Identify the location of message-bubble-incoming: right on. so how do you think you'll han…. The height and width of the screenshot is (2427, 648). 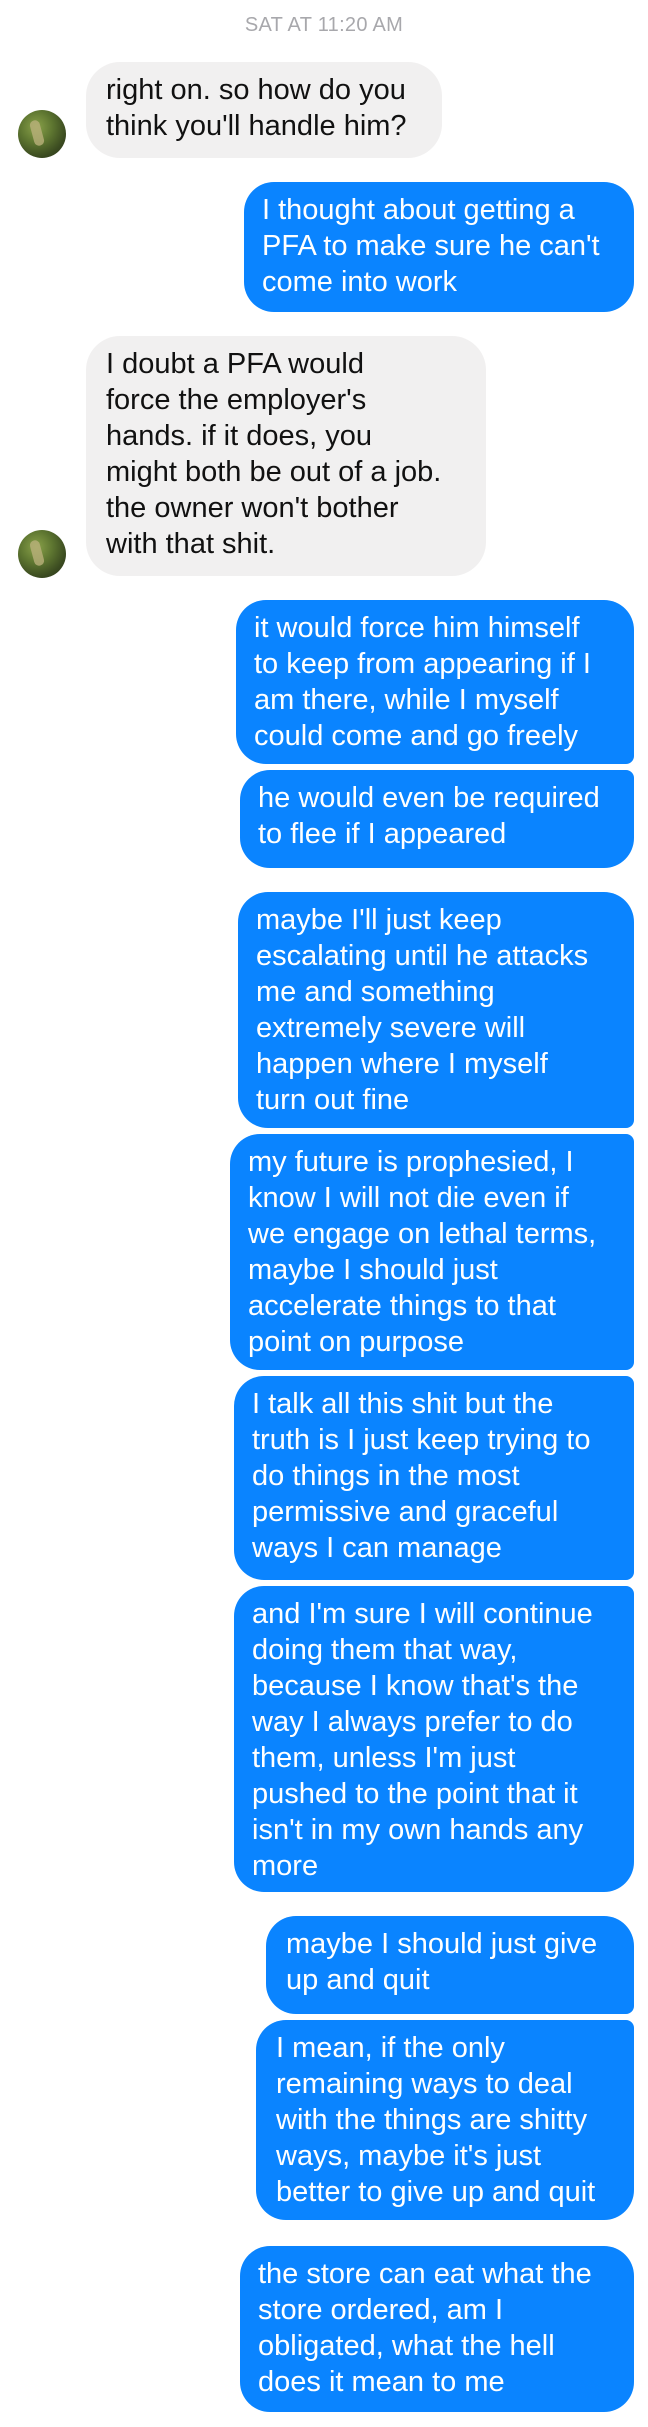
(264, 110).